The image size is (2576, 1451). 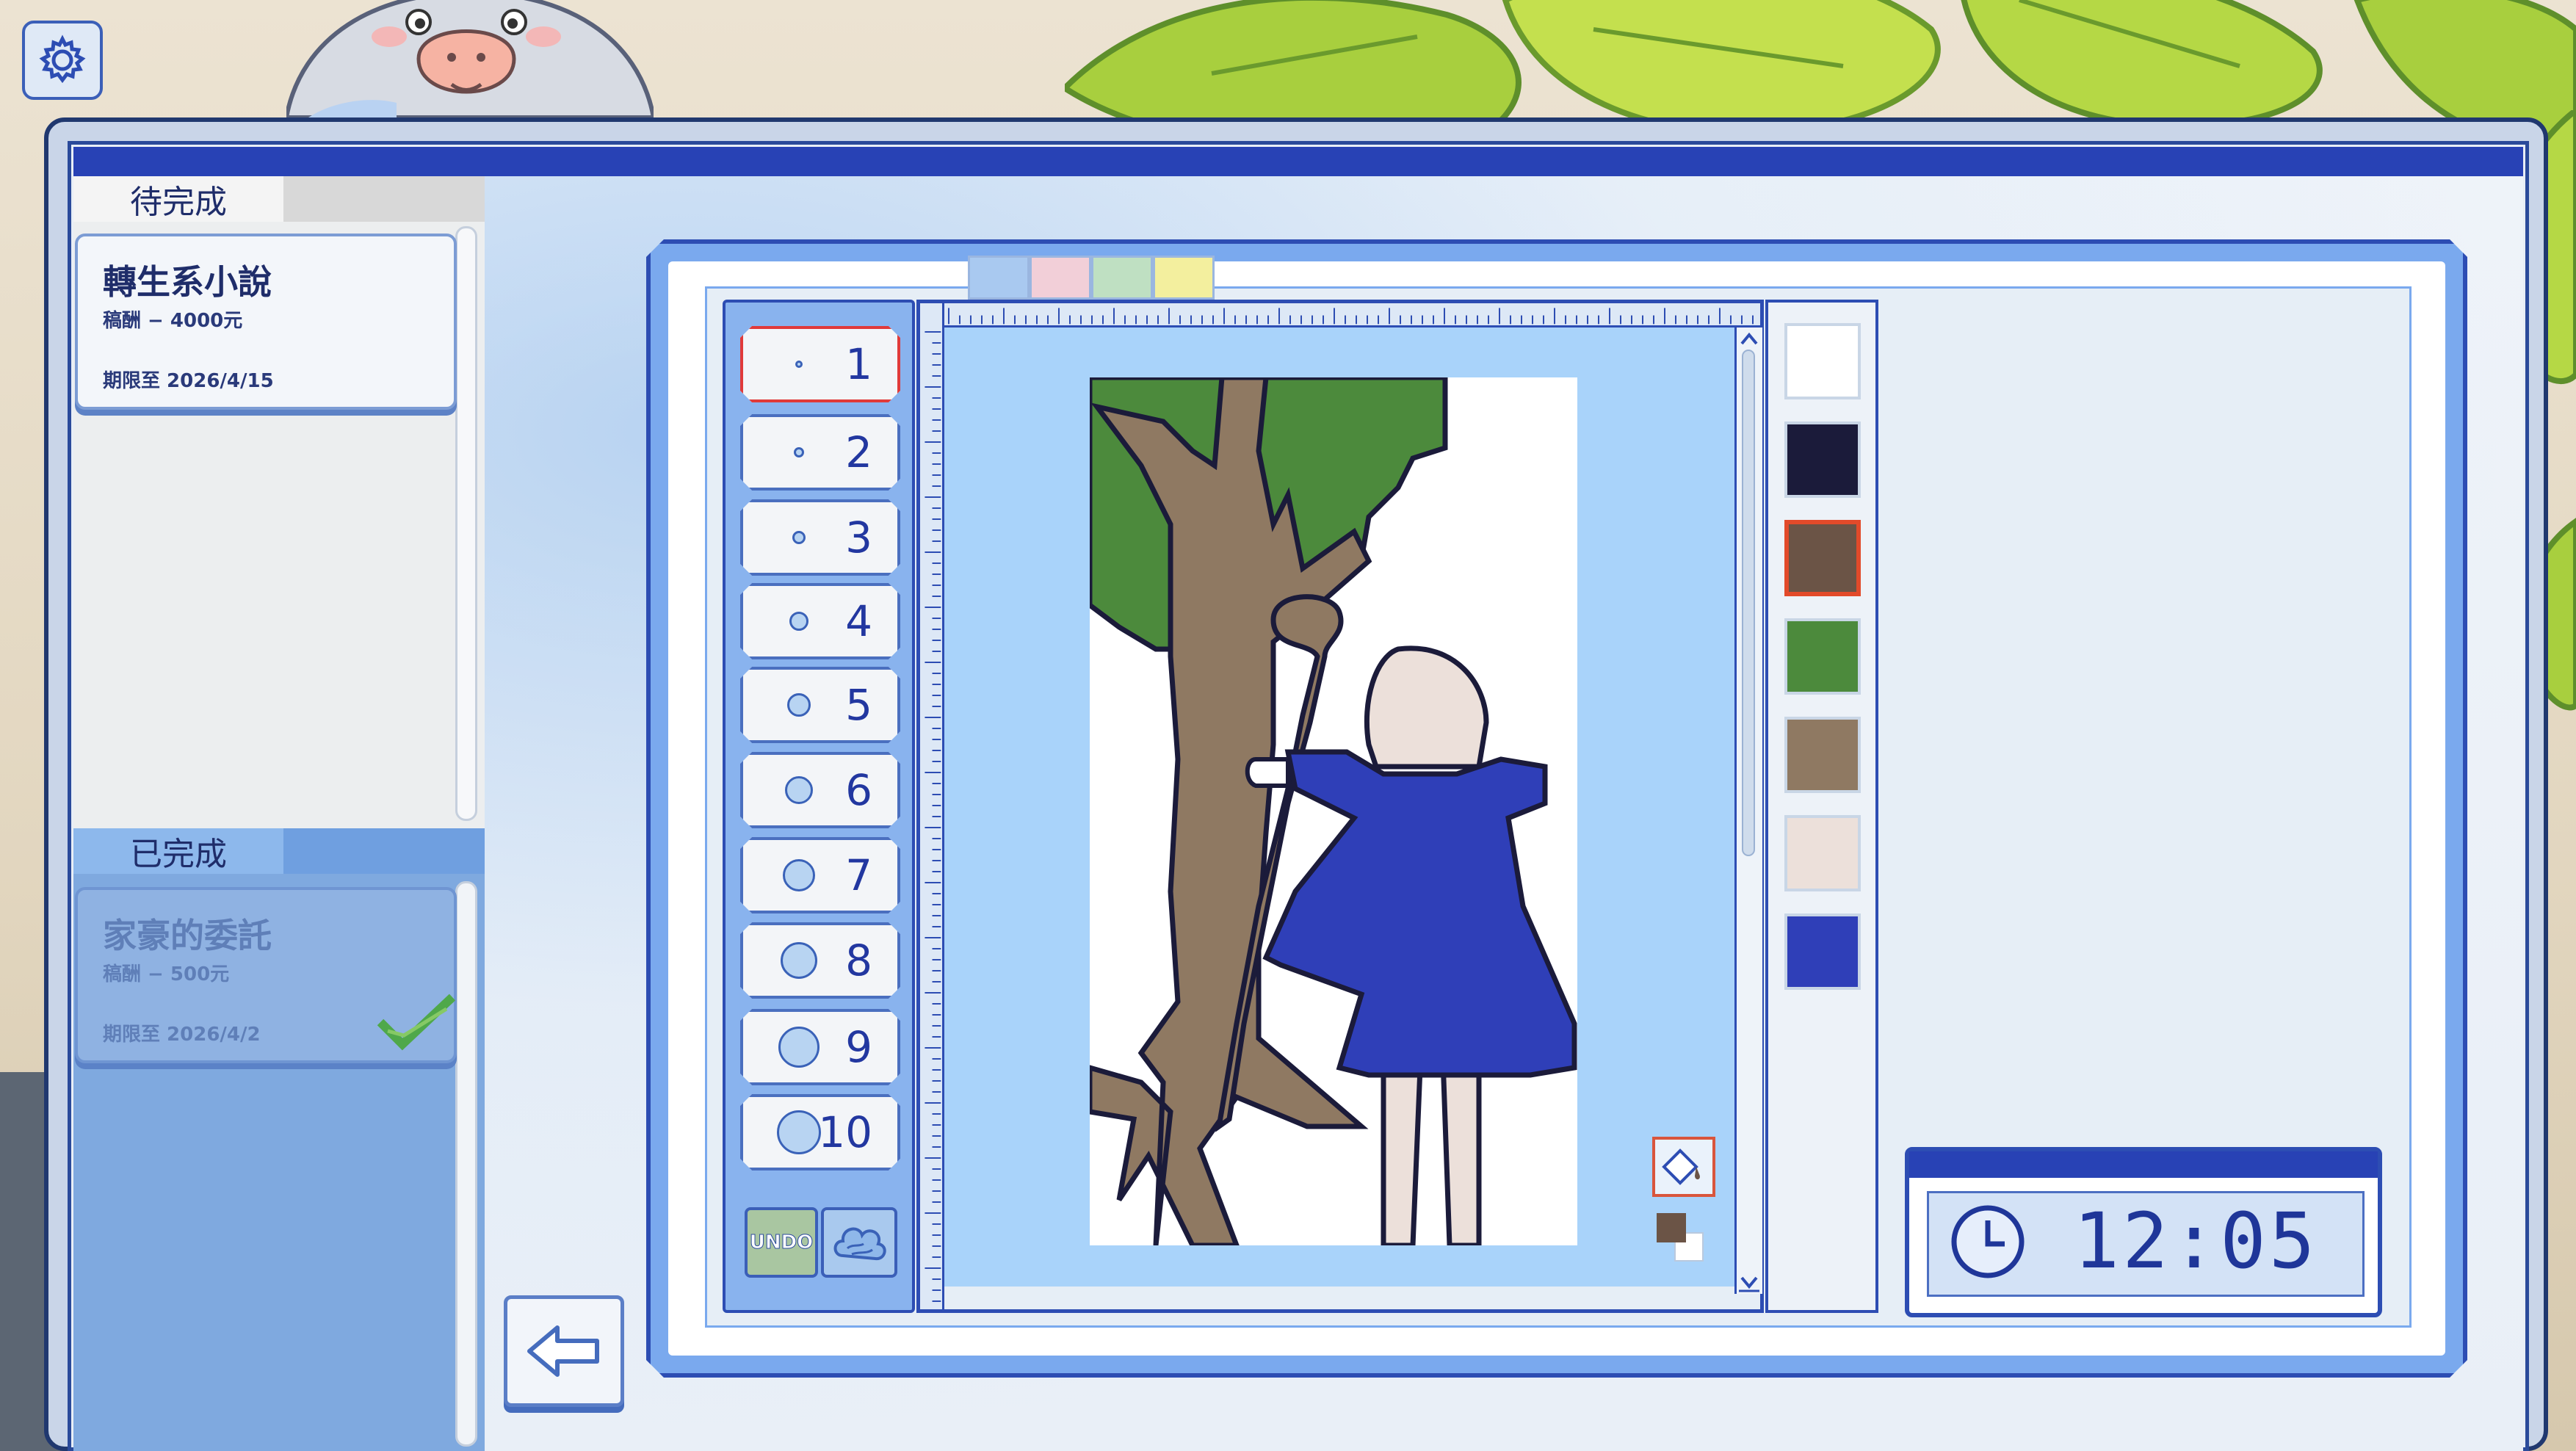 I want to click on brush-size-button-10: 10, so click(x=820, y=1132).